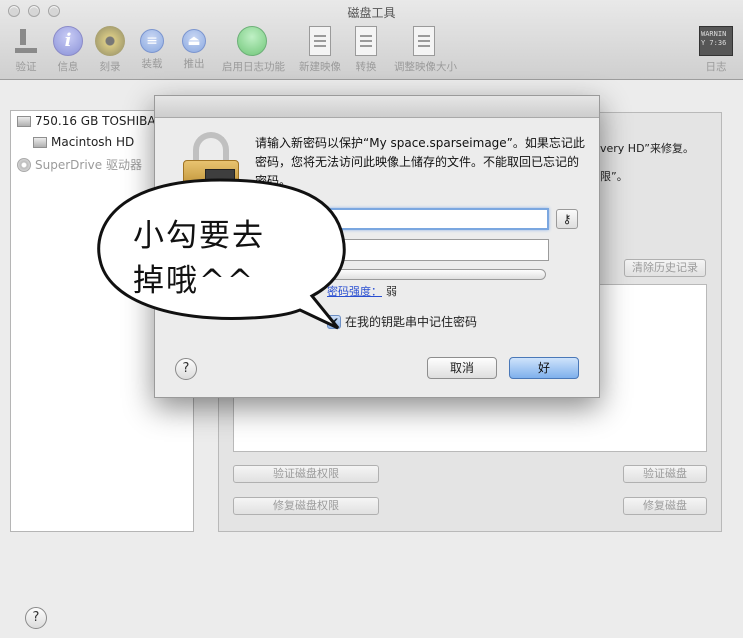 The height and width of the screenshot is (638, 743). Describe the element at coordinates (24, 121) in the screenshot. I see `hard-drive-icon` at that location.